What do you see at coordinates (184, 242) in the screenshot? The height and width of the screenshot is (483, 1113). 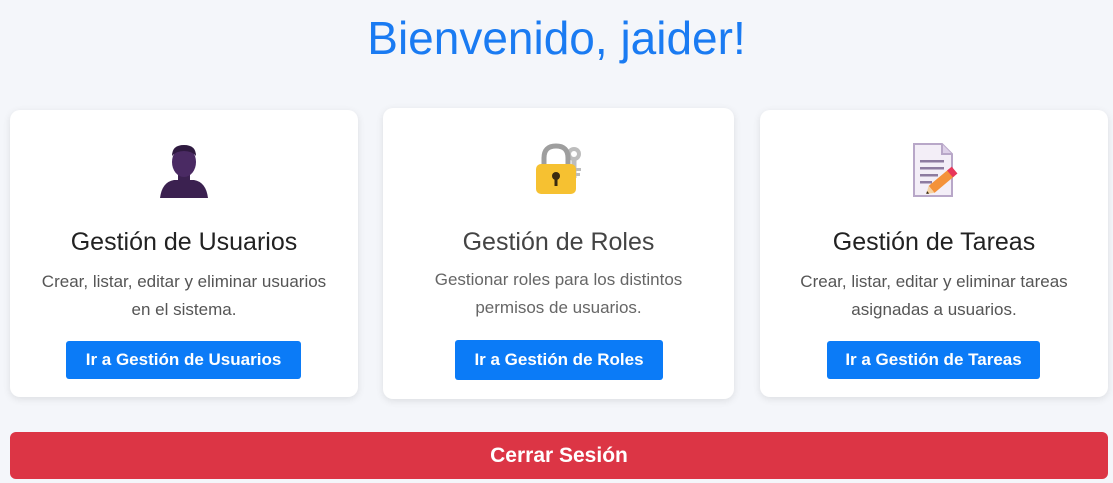 I see `card-title: Gestión de Usuarios` at bounding box center [184, 242].